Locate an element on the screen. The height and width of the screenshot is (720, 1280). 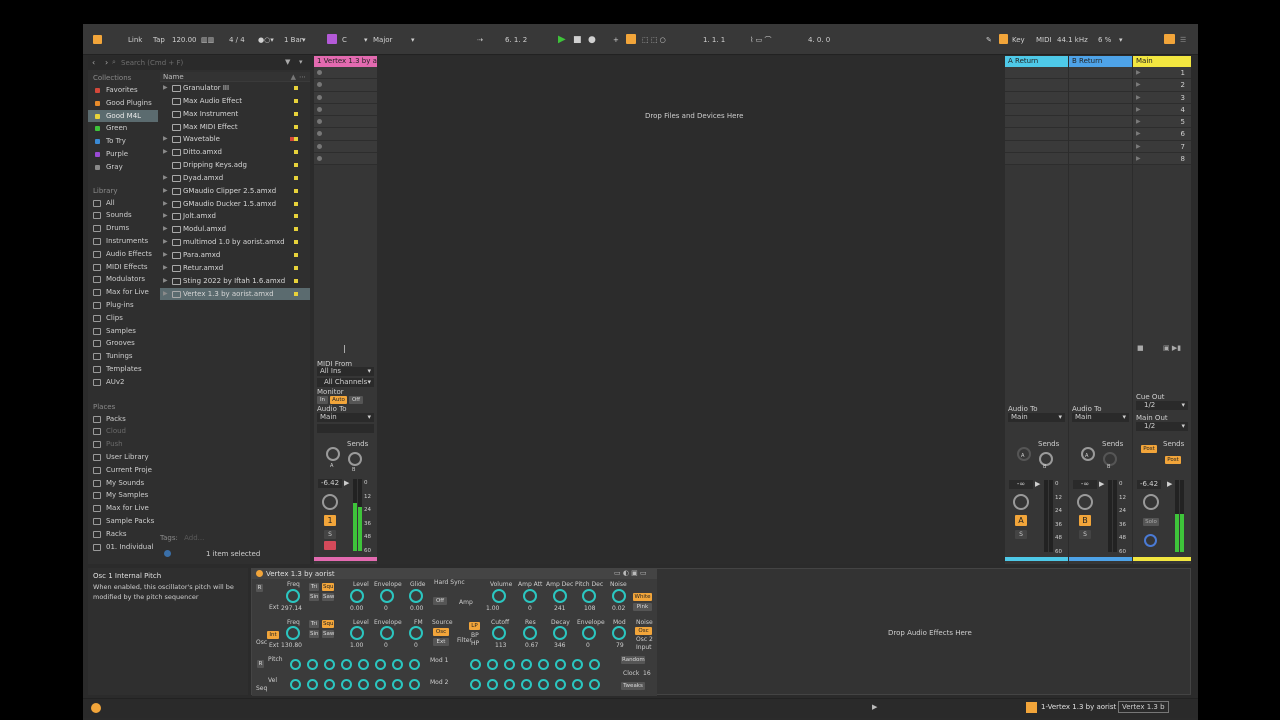
scene-slot: ▶ 2 is located at coordinates (1162, 85).